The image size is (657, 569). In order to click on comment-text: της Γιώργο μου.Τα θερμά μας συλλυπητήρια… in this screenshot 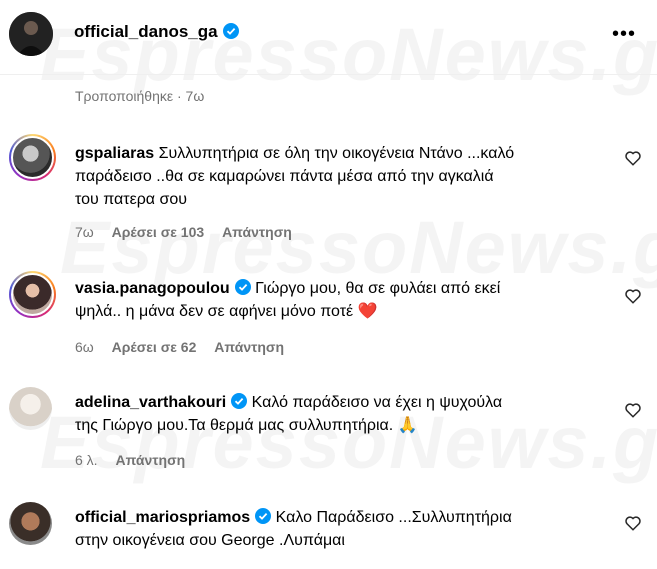, I will do `click(234, 425)`.